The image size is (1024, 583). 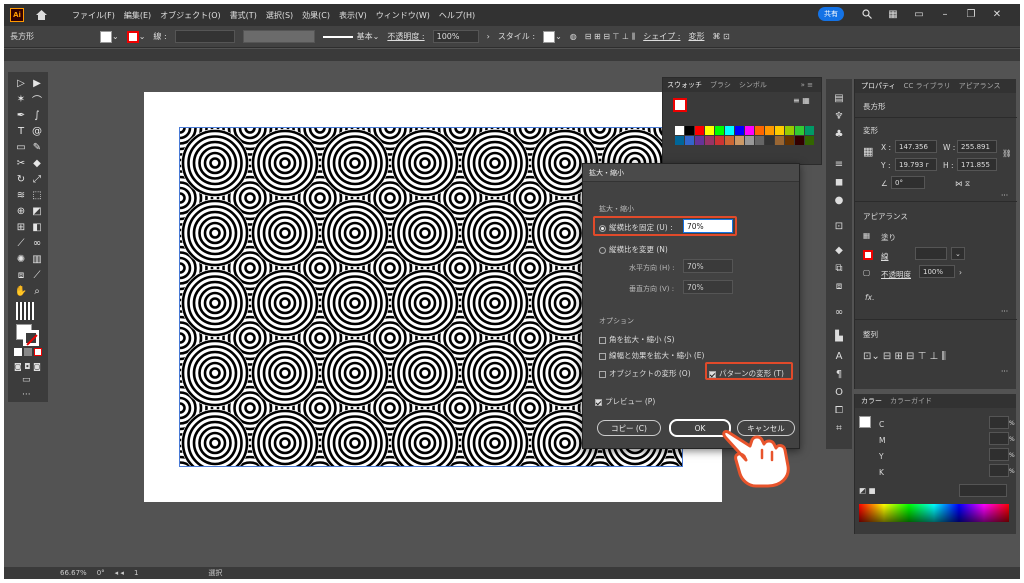 What do you see at coordinates (21, 195) in the screenshot?
I see `warp-tool-icon: ≋` at bounding box center [21, 195].